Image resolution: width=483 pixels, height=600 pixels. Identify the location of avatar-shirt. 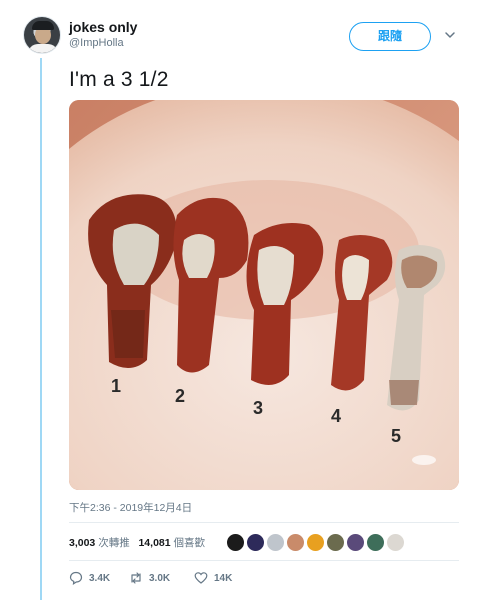
(43, 48).